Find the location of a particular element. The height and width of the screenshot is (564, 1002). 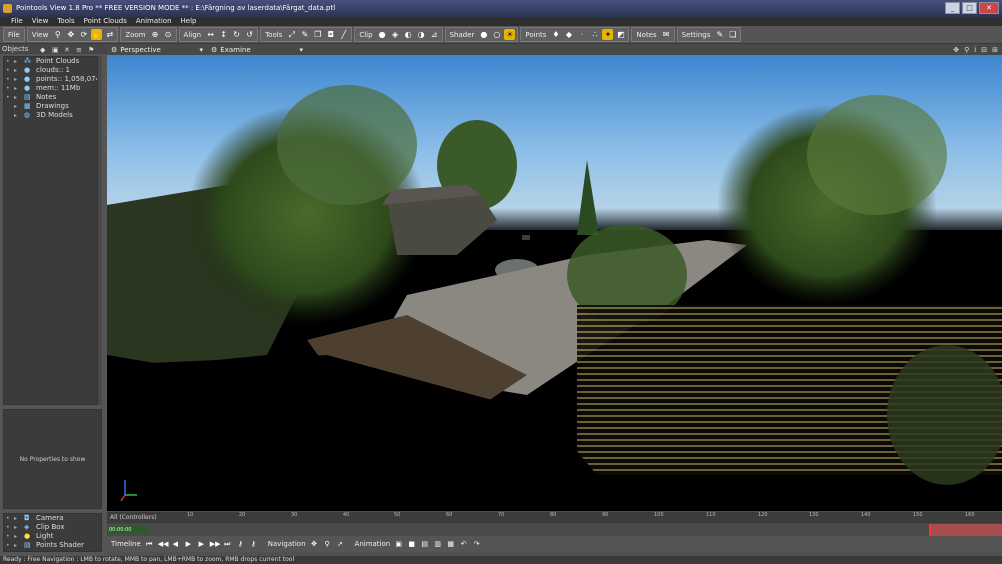

pin-icon: ⚲ is located at coordinates (966, 50).